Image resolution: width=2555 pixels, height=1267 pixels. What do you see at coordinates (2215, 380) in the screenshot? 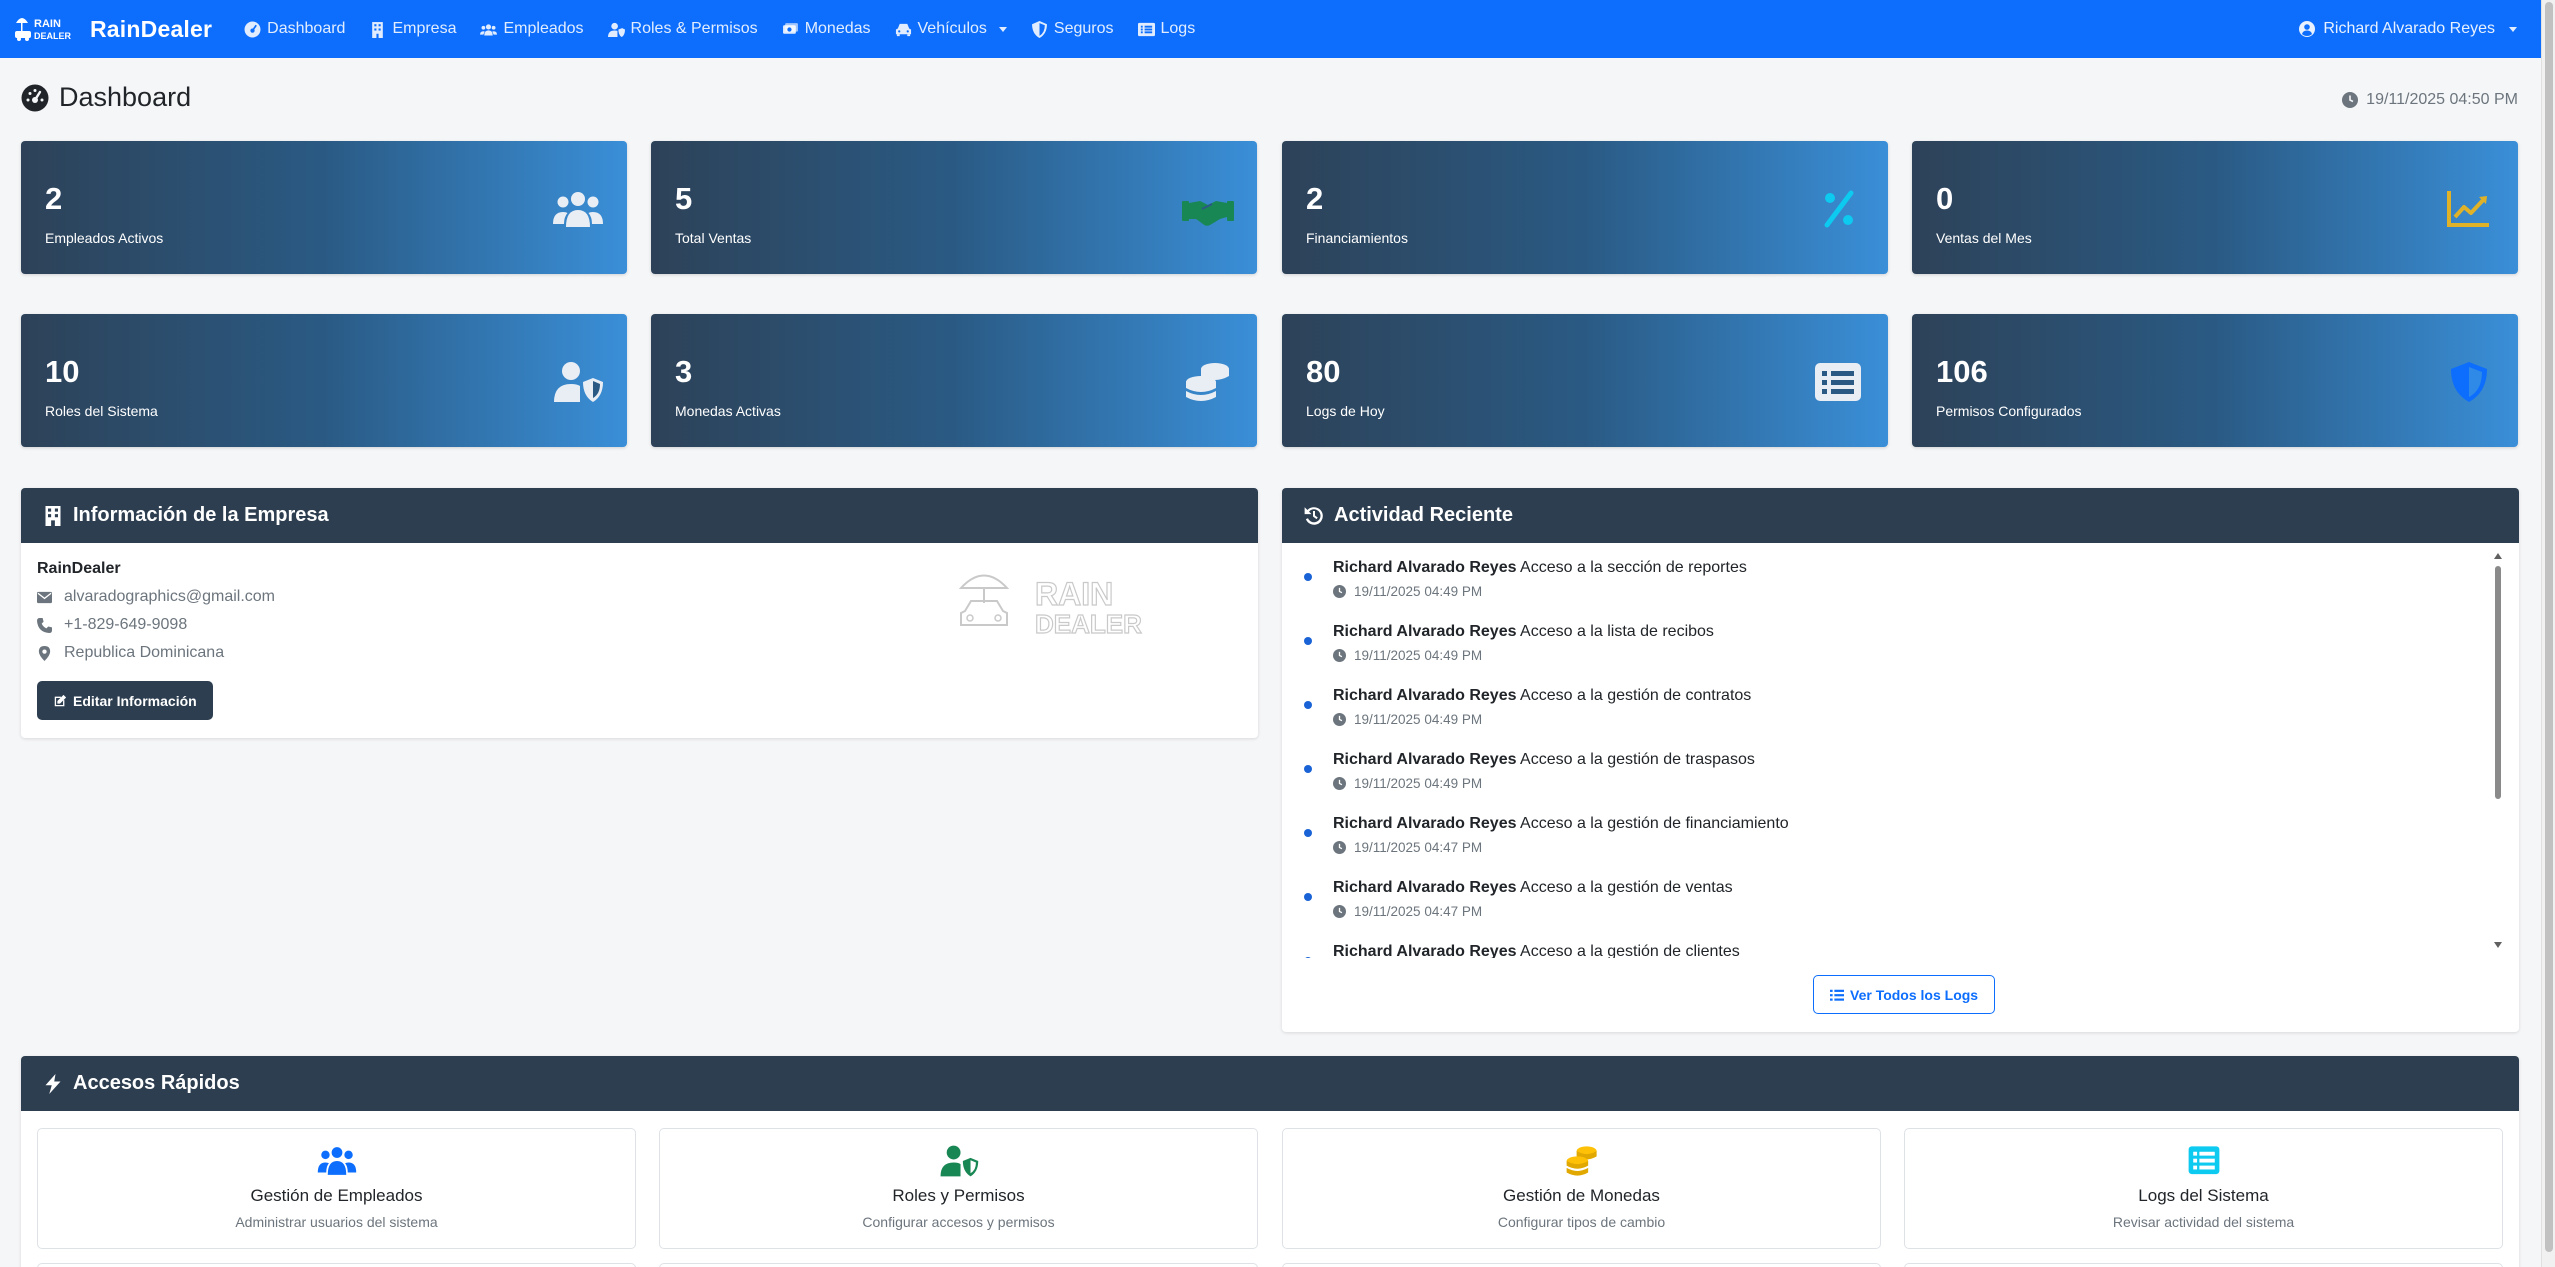
I see `stat-card-permisos-configurados: 106 Permisos Configurados` at bounding box center [2215, 380].